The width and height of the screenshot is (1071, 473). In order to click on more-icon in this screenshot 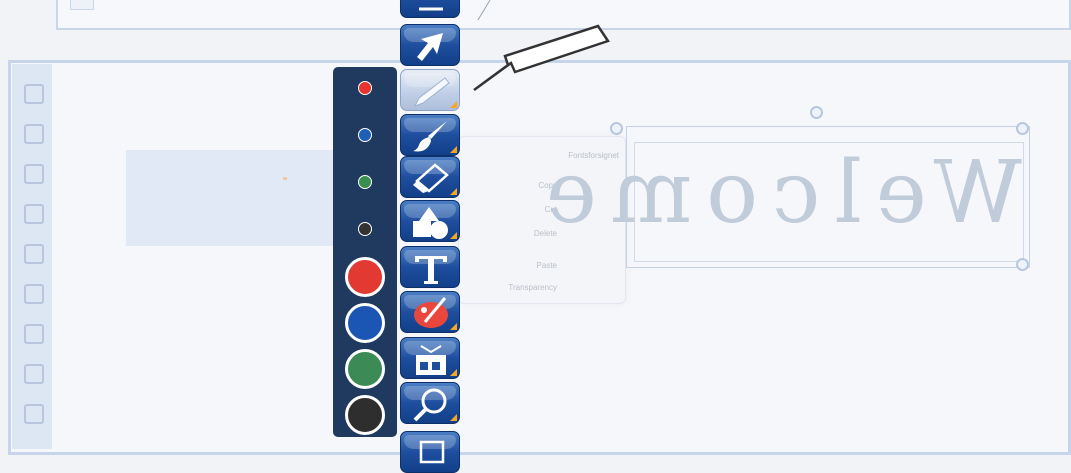, I will do `click(432, 452)`.